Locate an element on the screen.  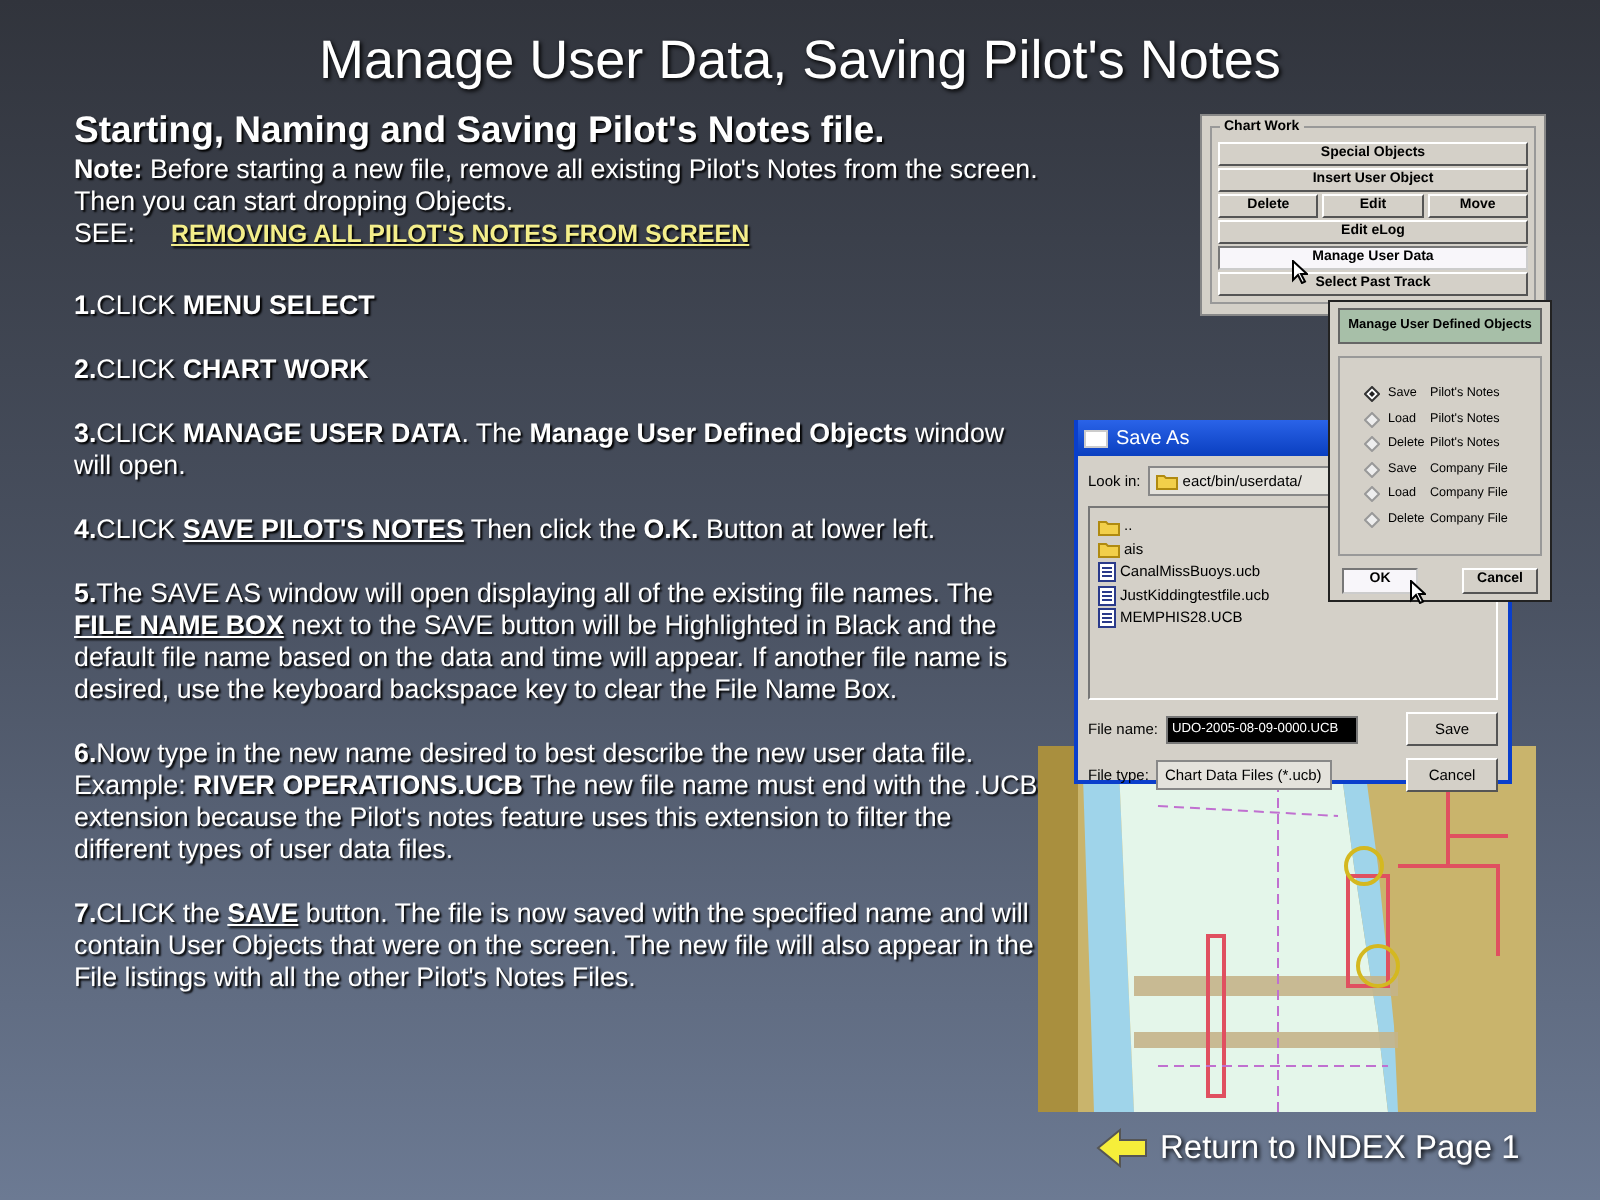
removal-link: REMOVING ALL PILOT'S NOTES FROM SCREEN is located at coordinates (460, 234).